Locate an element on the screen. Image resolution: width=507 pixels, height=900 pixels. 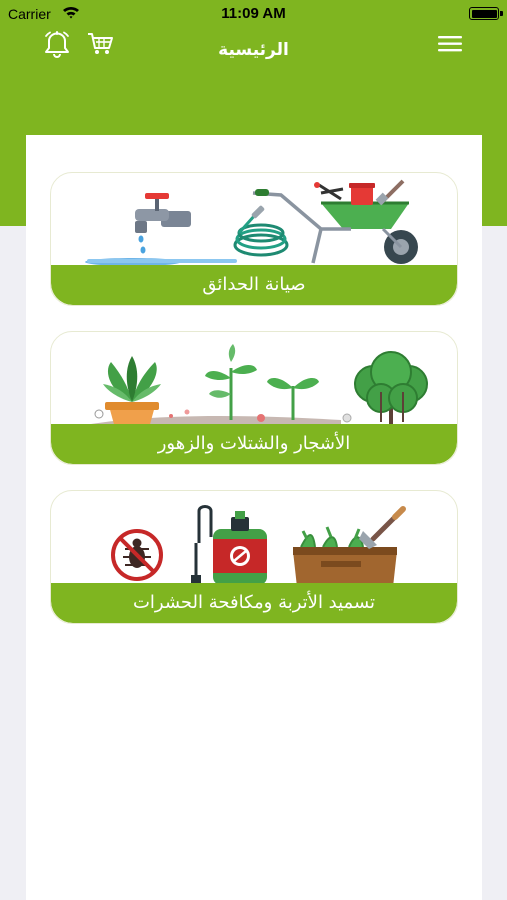
category-label: تسميد الأتربة ومكافحة الحشرات is located at coordinates (254, 603).